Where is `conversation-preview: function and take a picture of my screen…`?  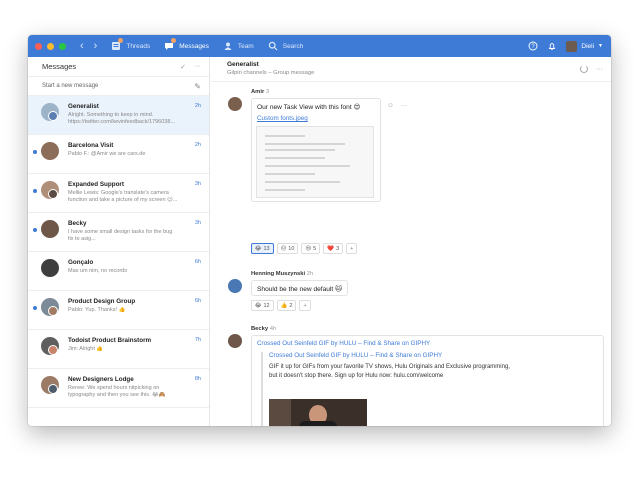 conversation-preview: function and take a picture of my screen… is located at coordinates (123, 200).